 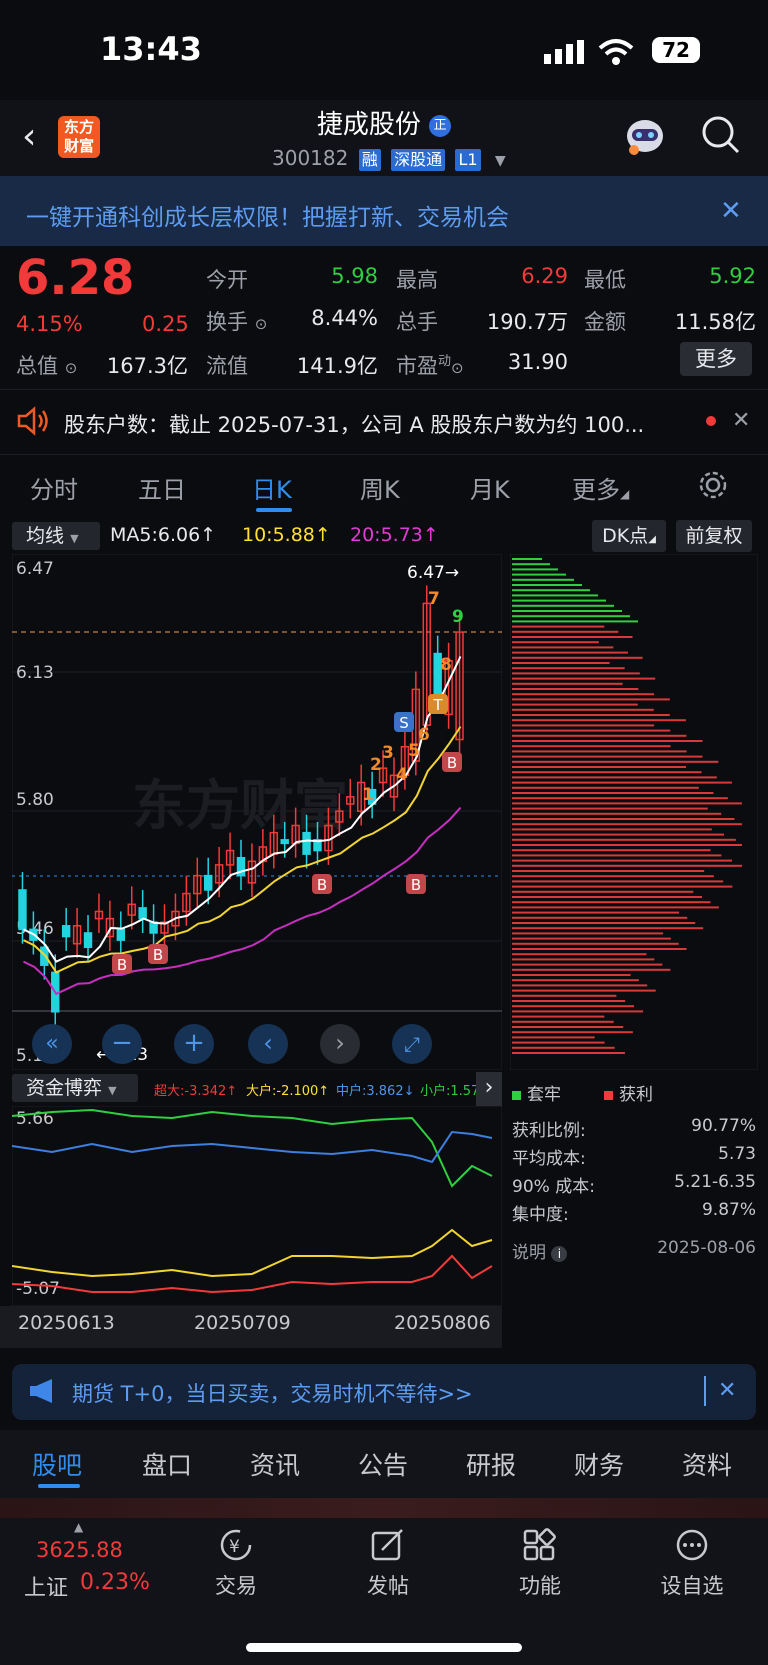 What do you see at coordinates (237, 322) in the screenshot?
I see `turnover-label: 换手 ⊙` at bounding box center [237, 322].